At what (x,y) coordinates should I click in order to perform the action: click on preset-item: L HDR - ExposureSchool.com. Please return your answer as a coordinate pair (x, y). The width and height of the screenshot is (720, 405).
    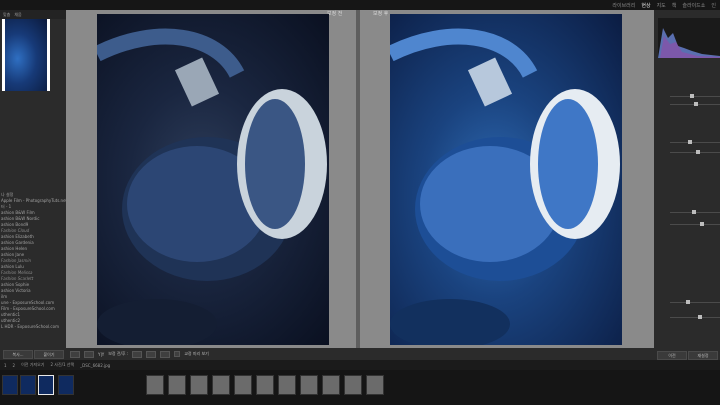
    Looking at the image, I should click on (33, 327).